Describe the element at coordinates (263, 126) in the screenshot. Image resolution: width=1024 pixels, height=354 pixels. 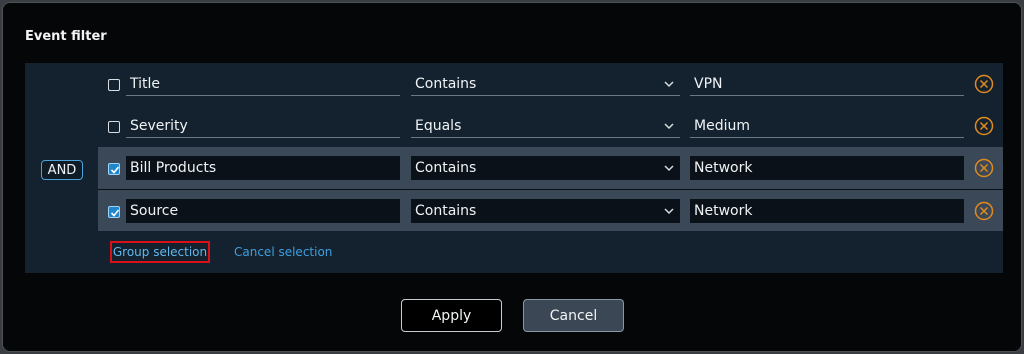
I see `field-name-input: Severity` at that location.